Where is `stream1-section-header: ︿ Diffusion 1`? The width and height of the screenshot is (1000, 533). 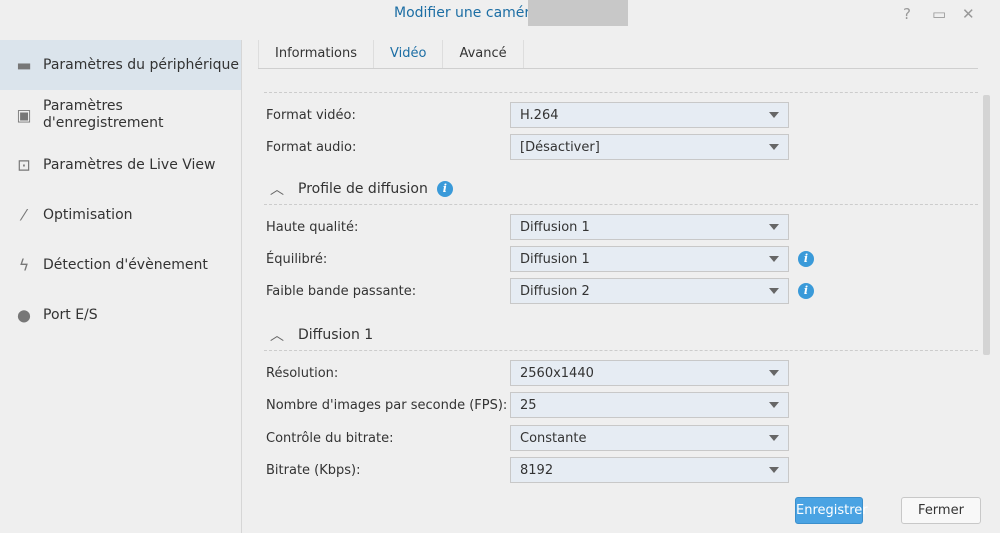
stream1-section-header: ︿ Diffusion 1 is located at coordinates (321, 335).